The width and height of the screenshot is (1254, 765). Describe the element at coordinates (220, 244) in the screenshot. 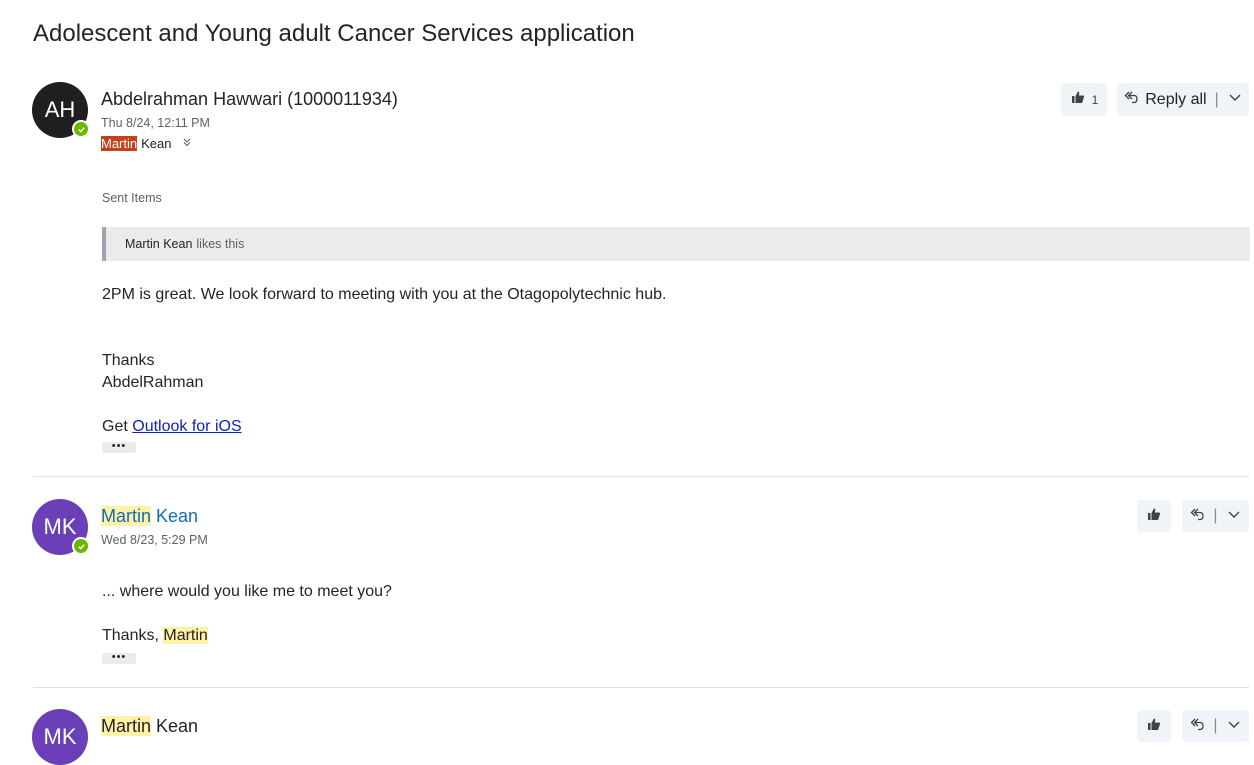

I see `likes-suffix: likes this` at that location.